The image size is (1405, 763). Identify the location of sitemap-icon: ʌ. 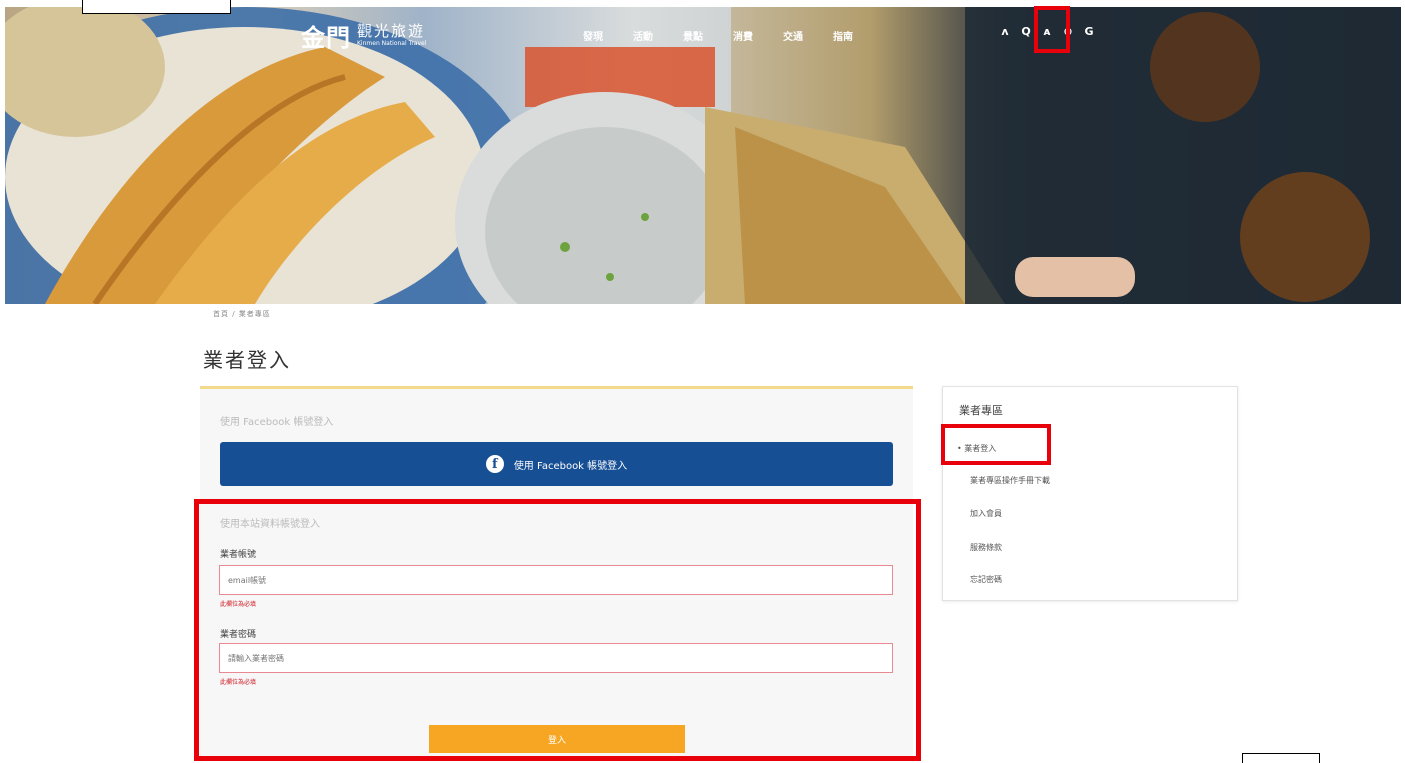
(1005, 31).